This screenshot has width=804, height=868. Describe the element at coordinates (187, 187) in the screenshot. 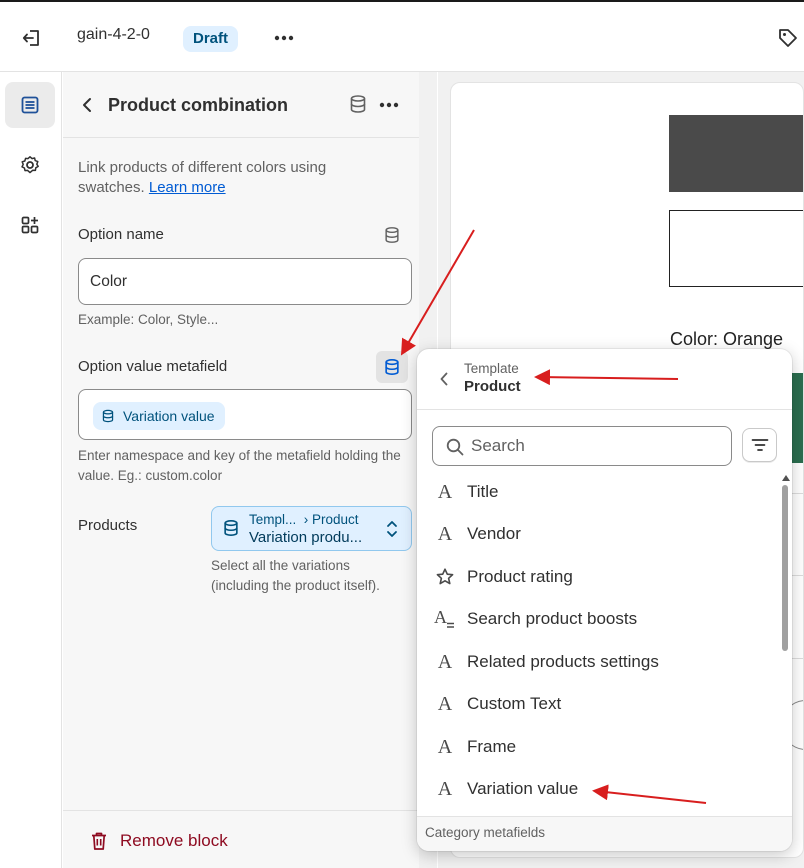

I see `learn-more-link: Learn more` at that location.